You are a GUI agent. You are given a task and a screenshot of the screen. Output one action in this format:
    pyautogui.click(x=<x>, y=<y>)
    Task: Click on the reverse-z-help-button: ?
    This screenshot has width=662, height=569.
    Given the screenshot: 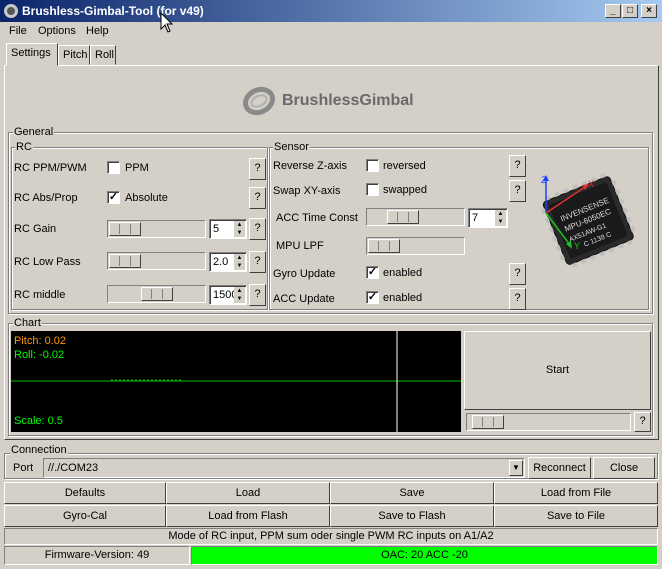 What is the action you would take?
    pyautogui.click(x=517, y=166)
    